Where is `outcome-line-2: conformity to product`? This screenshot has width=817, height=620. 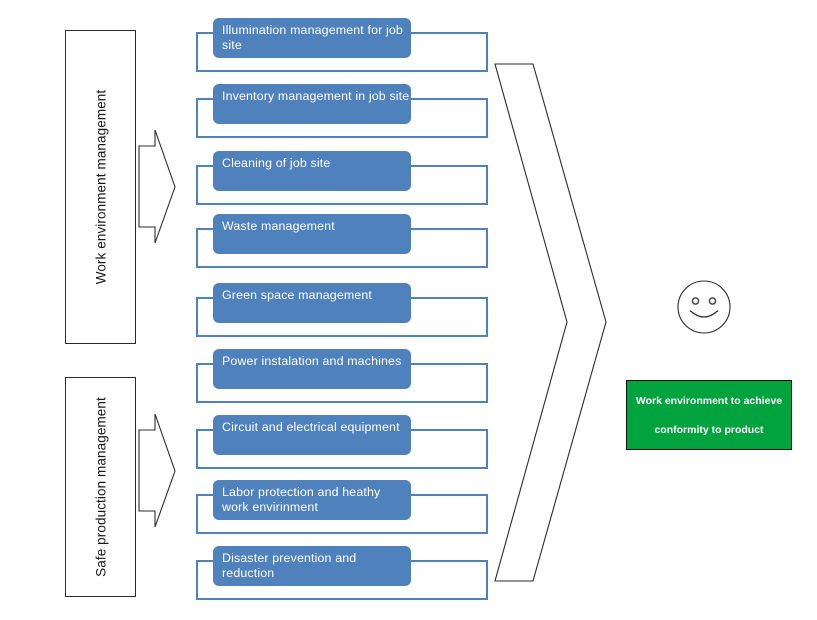
outcome-line-2: conformity to product is located at coordinates (709, 429).